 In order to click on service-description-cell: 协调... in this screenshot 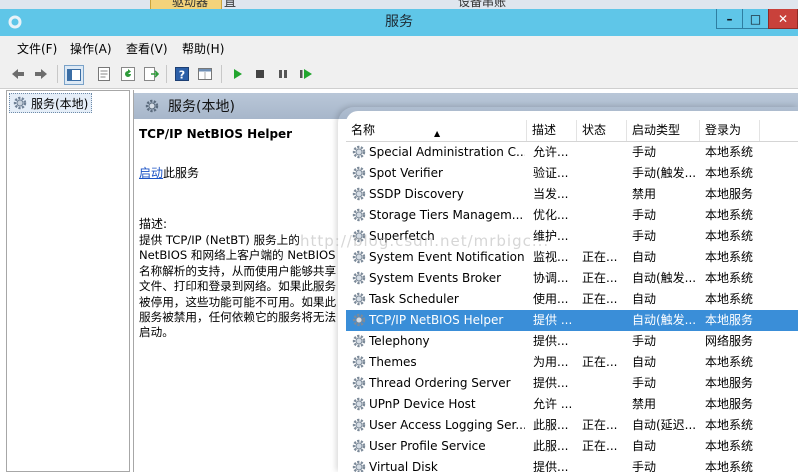, I will do `click(551, 278)`.